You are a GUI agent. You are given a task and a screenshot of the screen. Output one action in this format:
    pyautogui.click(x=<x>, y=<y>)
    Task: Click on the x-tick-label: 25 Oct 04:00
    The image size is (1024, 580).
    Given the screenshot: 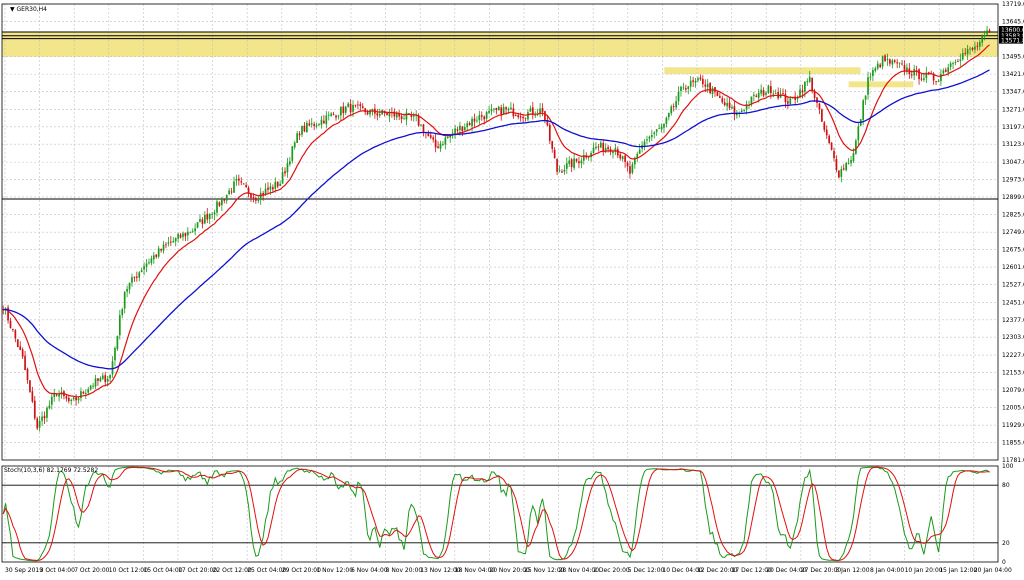 What is the action you would take?
    pyautogui.click(x=266, y=570)
    